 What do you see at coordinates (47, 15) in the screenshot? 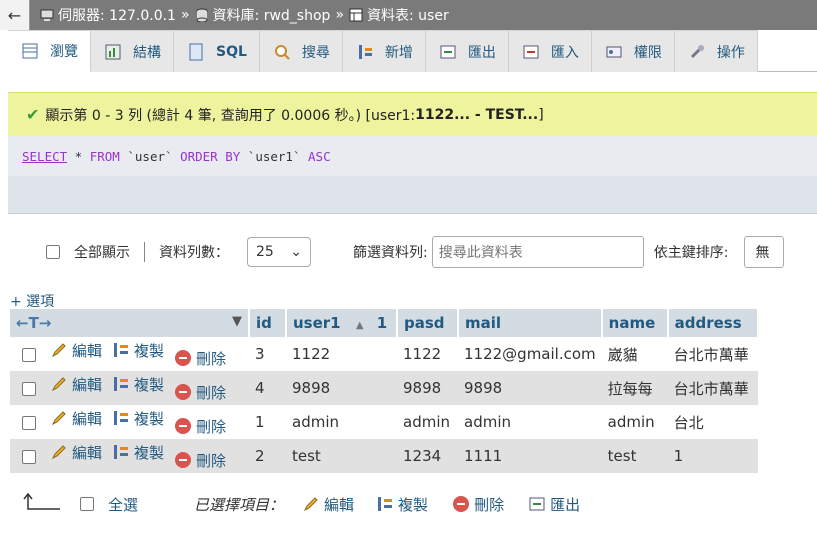
I see `server-icon` at bounding box center [47, 15].